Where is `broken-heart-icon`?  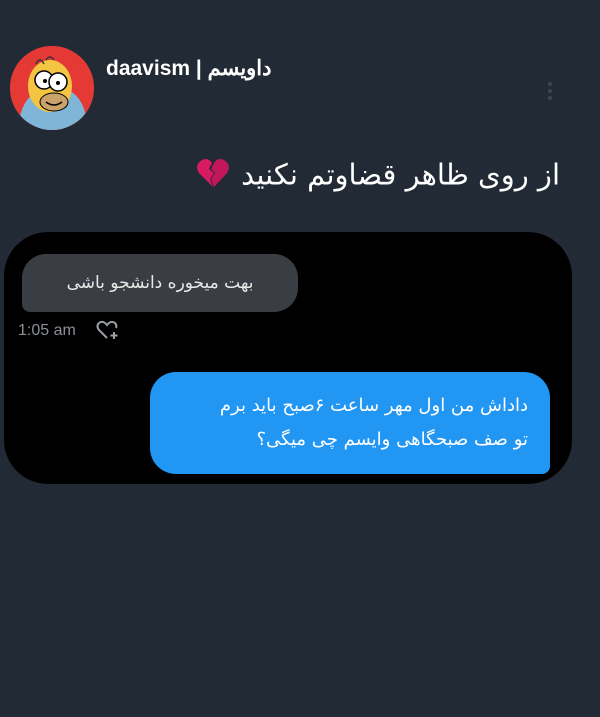
broken-heart-icon is located at coordinates (213, 176).